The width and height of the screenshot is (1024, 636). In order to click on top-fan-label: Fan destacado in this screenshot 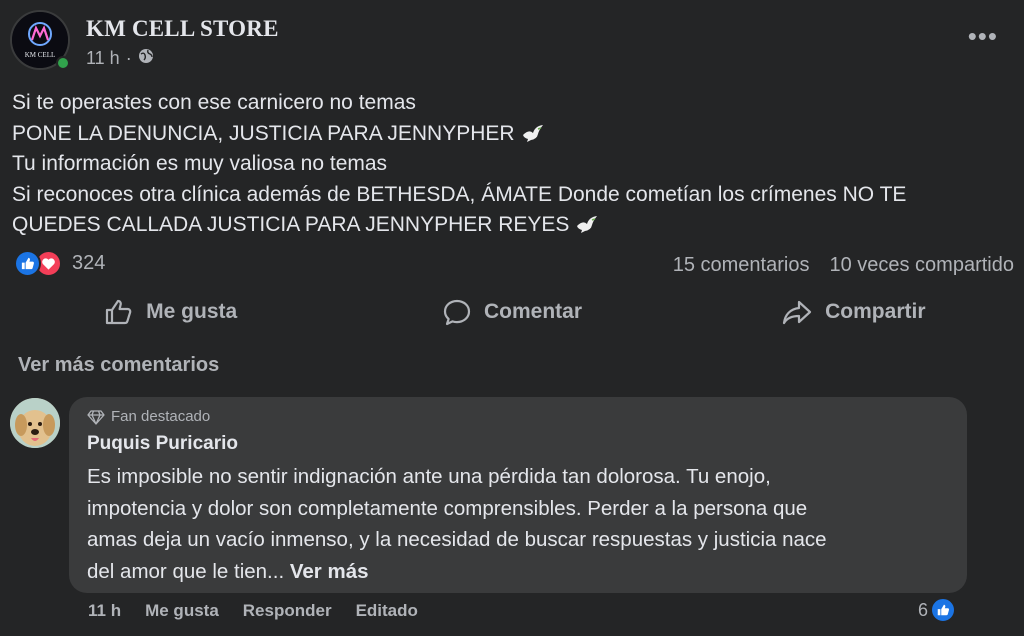, I will do `click(161, 416)`.